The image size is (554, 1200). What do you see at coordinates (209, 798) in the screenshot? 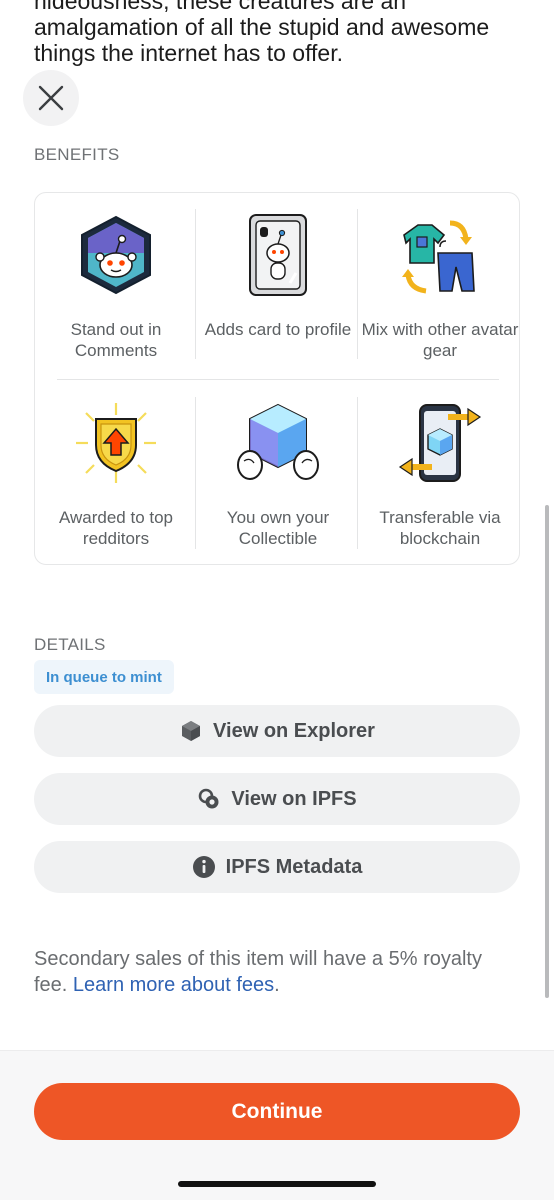
I see `ipfs-link-icon` at bounding box center [209, 798].